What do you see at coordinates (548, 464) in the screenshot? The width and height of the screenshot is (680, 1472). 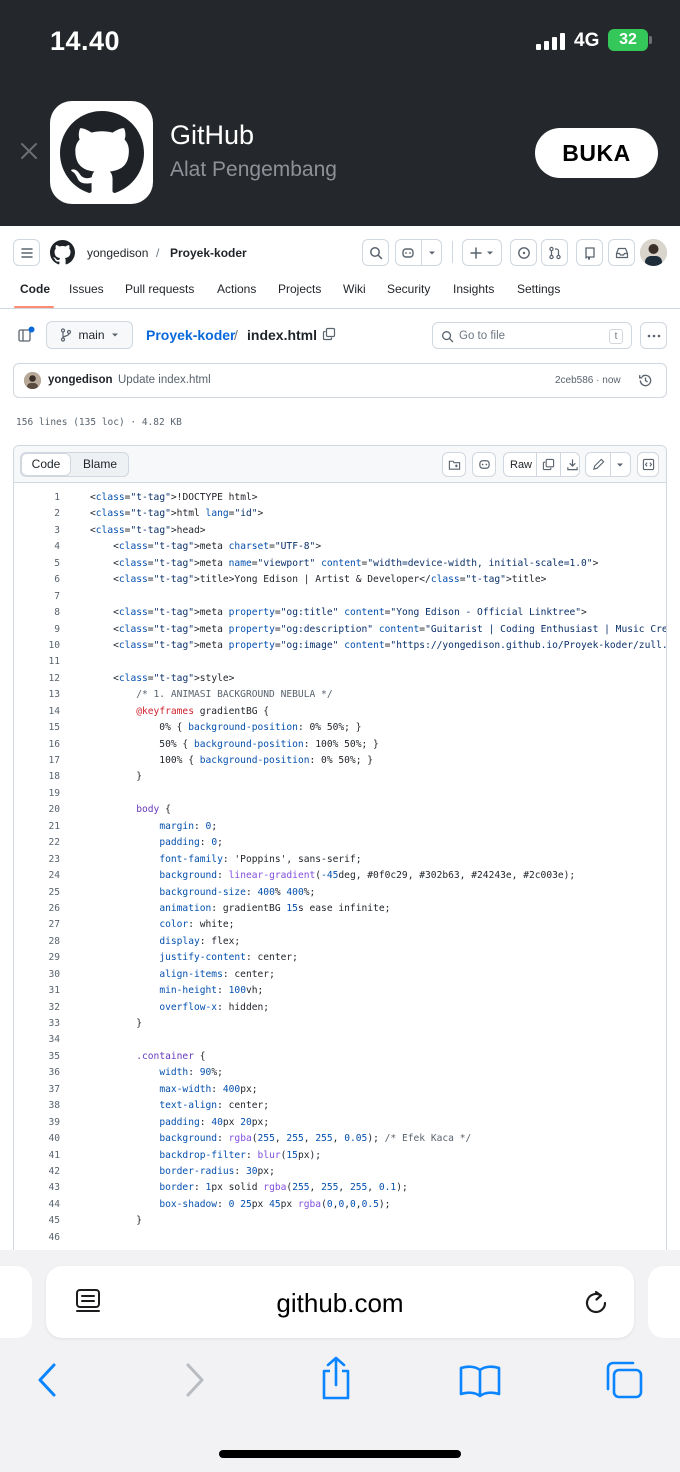 I see `copy-icon` at bounding box center [548, 464].